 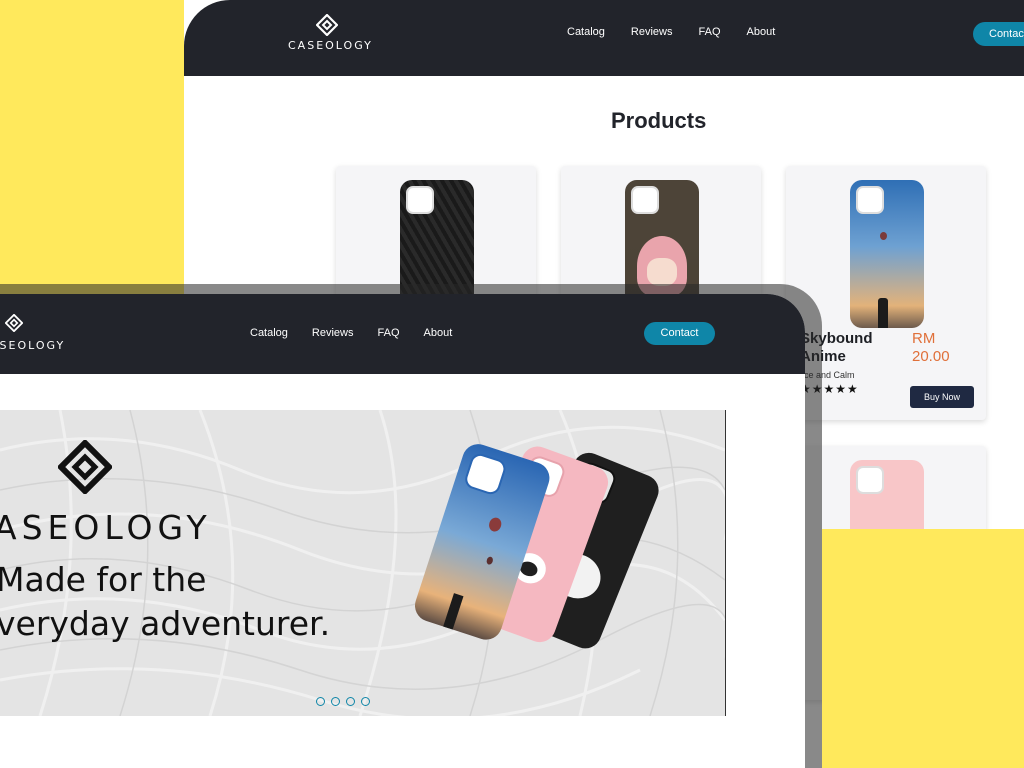 What do you see at coordinates (923, 648) in the screenshot?
I see `decorative-yellow-block-bottom` at bounding box center [923, 648].